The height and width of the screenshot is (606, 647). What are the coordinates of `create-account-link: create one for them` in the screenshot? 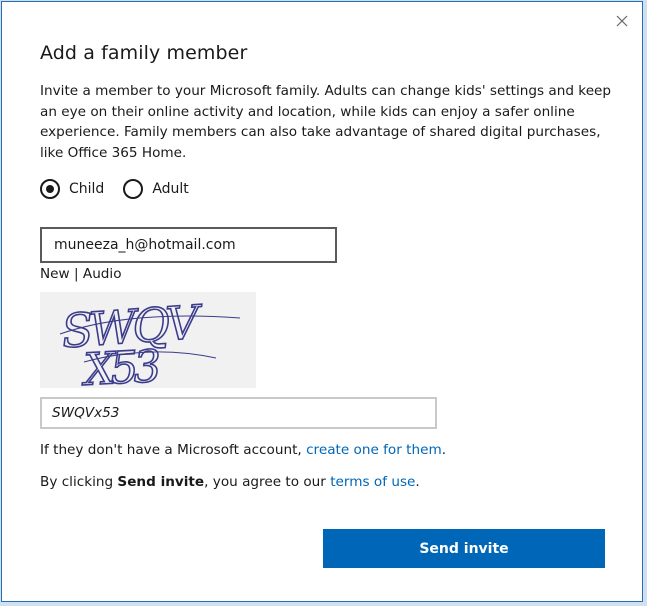 It's located at (374, 450).